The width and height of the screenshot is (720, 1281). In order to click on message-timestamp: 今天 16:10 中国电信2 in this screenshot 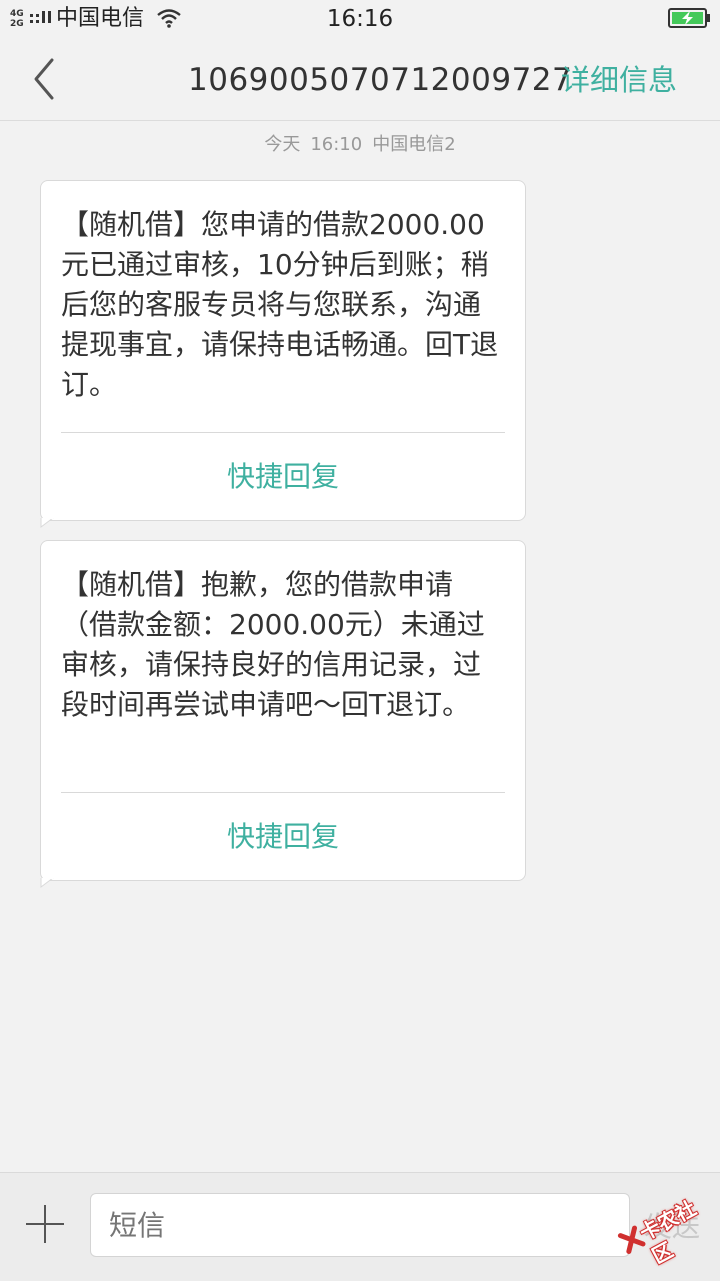, I will do `click(360, 145)`.